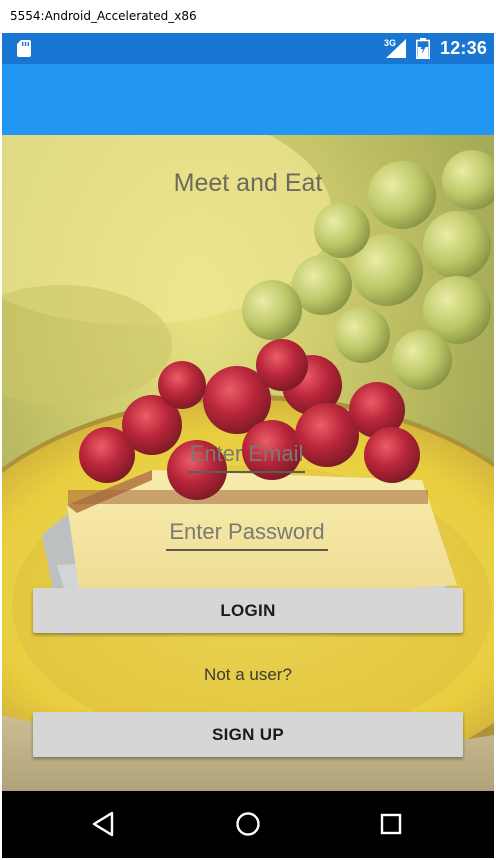  I want to click on window-title: 5554:Android_Accelerated_x86, so click(103, 16).